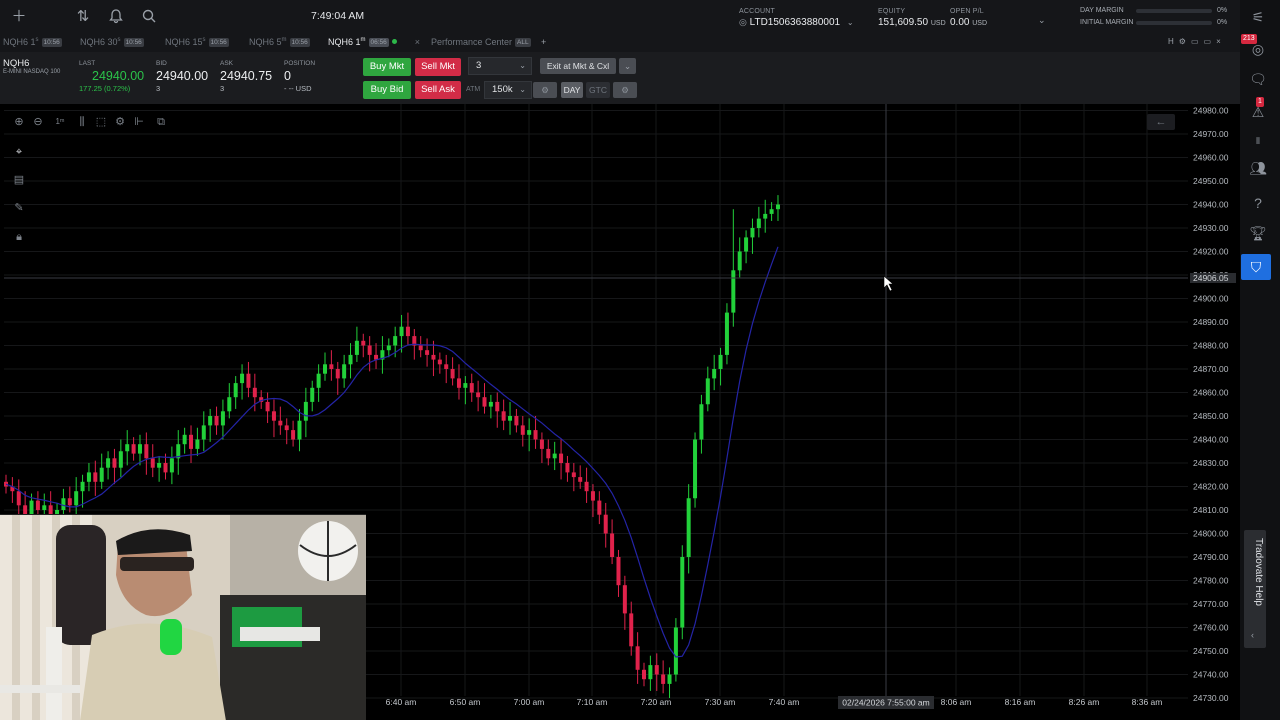 This screenshot has width=1280, height=720. What do you see at coordinates (1042, 20) in the screenshot?
I see `account-expand-chevron-icon: ⌄` at bounding box center [1042, 20].